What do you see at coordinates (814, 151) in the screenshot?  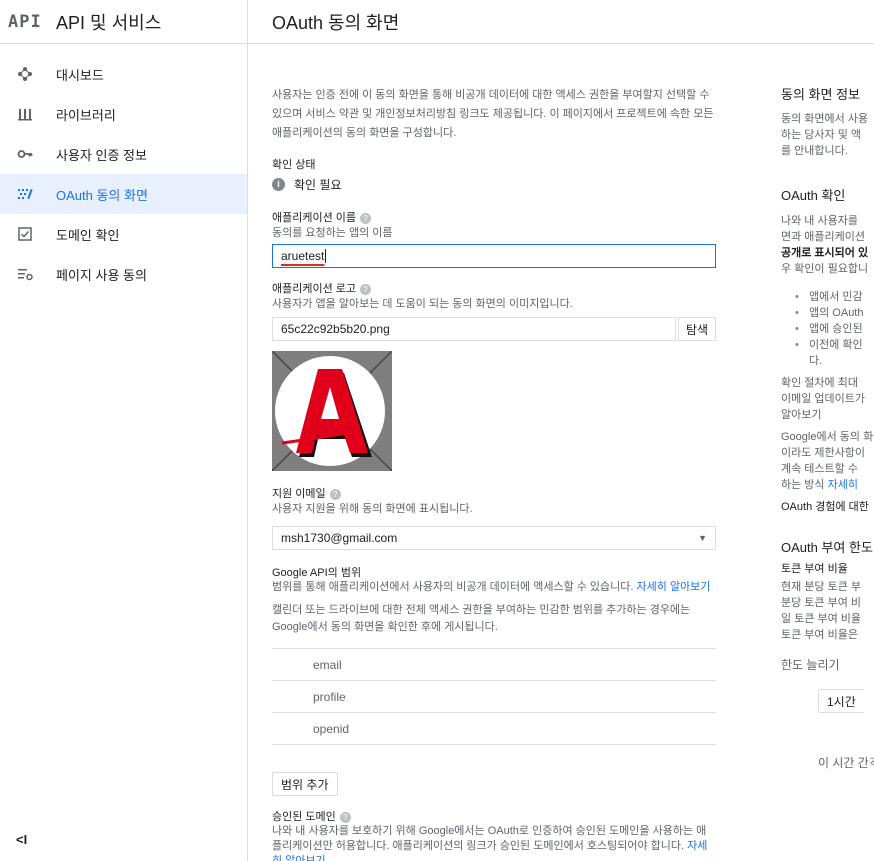 I see `info-line: 를 안내합니다.` at bounding box center [814, 151].